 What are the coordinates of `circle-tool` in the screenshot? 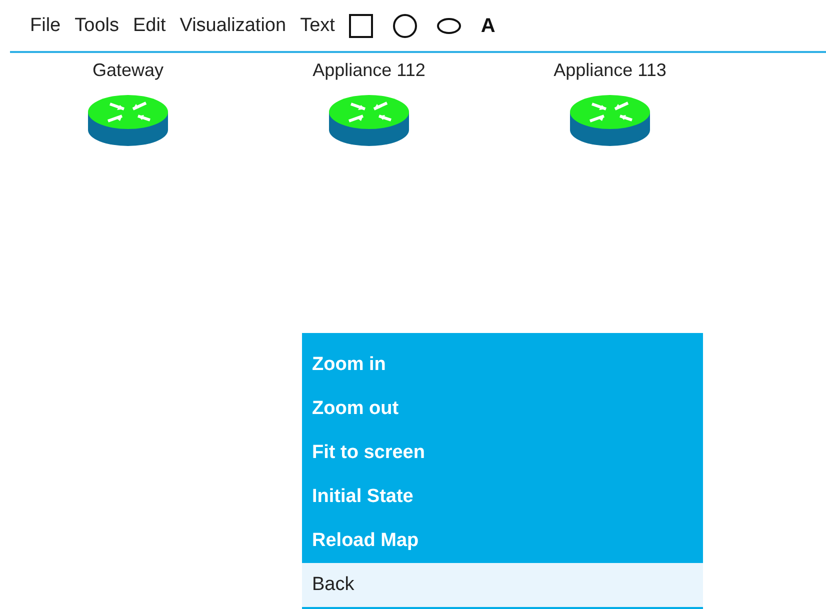 It's located at (404, 26).